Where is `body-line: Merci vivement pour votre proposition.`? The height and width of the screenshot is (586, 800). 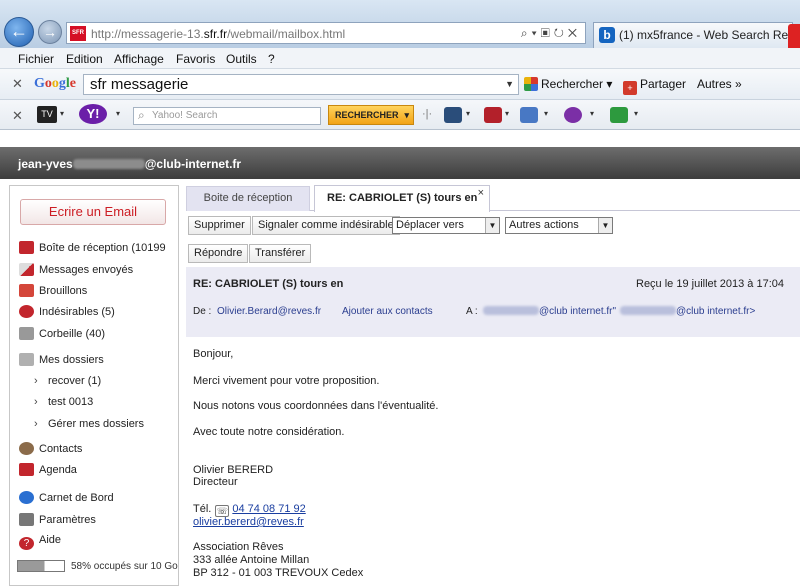
body-line: Merci vivement pour votre proposition. is located at coordinates (286, 381).